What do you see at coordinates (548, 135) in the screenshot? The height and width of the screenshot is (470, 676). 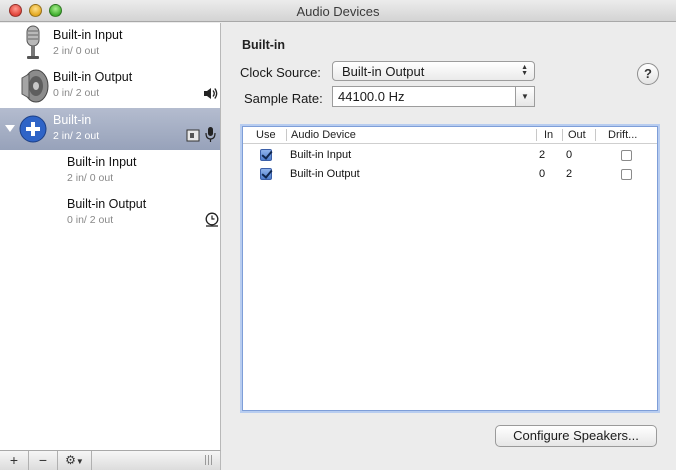 I see `column-header-in: In` at bounding box center [548, 135].